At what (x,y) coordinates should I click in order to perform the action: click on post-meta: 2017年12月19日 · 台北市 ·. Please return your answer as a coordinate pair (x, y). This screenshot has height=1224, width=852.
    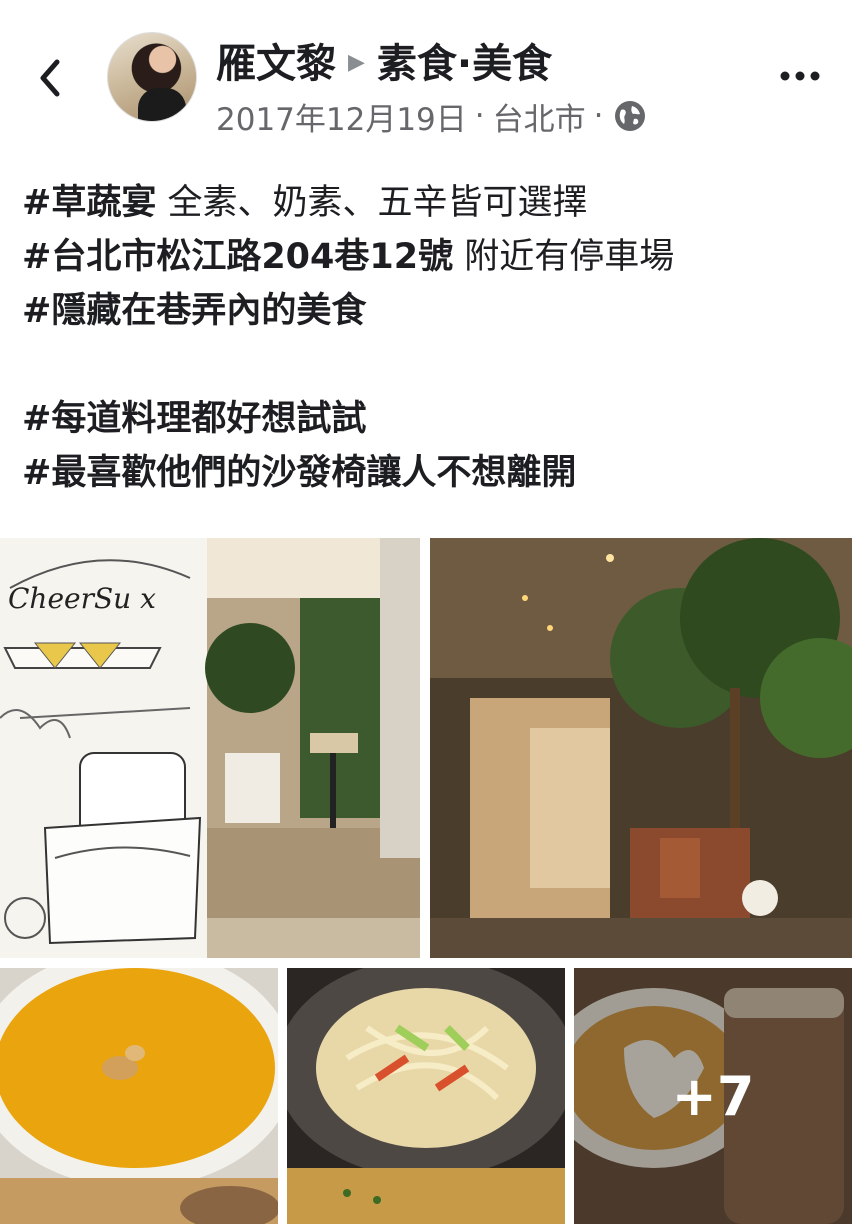
    Looking at the image, I should click on (432, 116).